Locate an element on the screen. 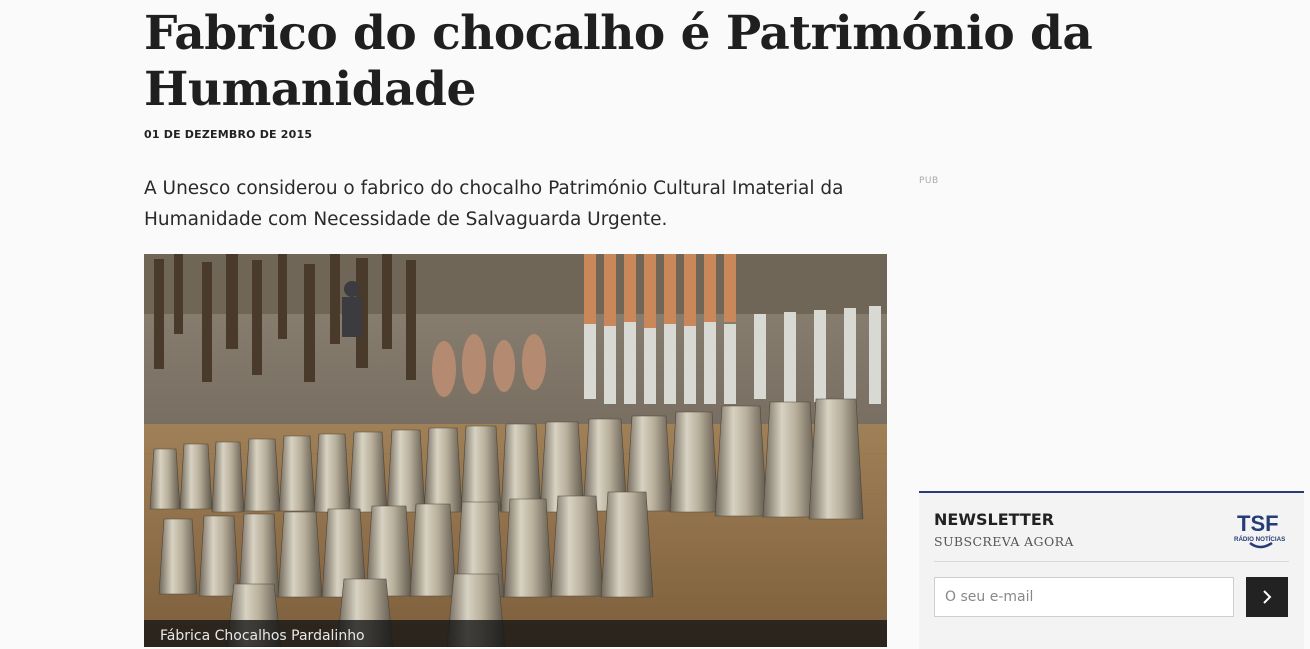  tsf-logo-subtext: RÁDIO NOTÍCIAS is located at coordinates (1259, 539).